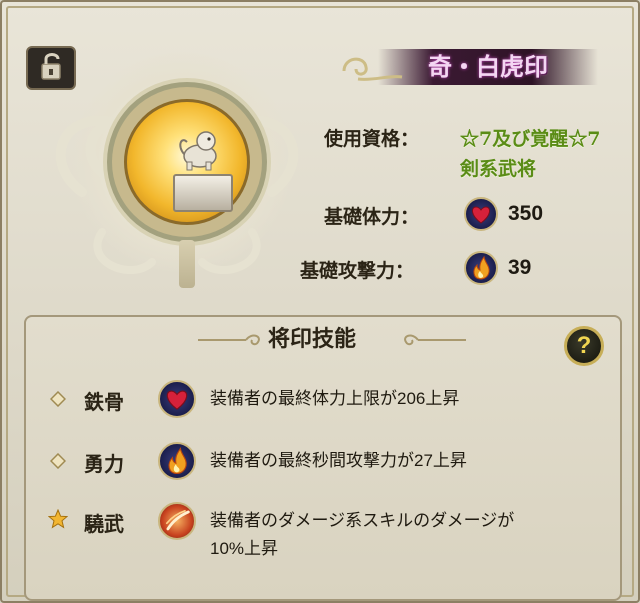 This screenshot has width=640, height=603. Describe the element at coordinates (498, 169) in the screenshot. I see `qualification-value-line2: 剣系武将` at that location.